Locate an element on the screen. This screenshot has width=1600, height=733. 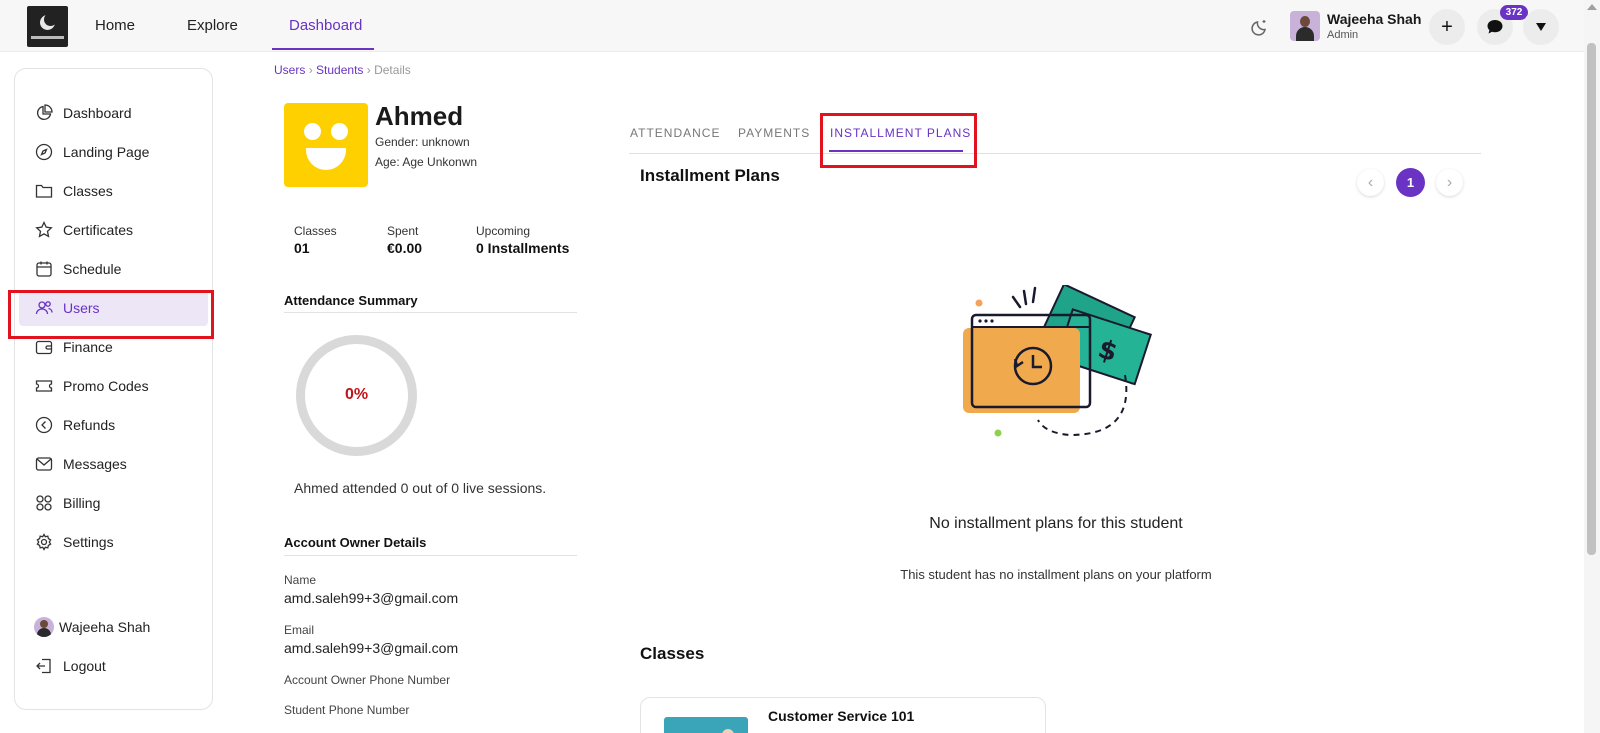
sidebar-item-label: Classes is located at coordinates (88, 191).